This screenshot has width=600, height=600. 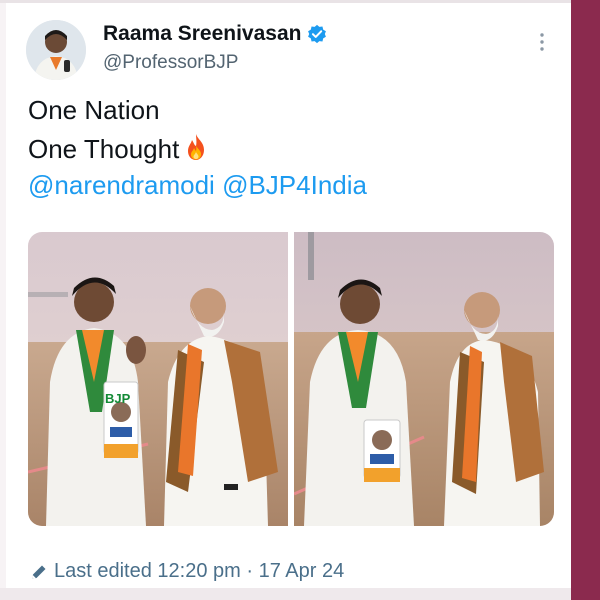 I want to click on last-edited-row: Last edited 12:20 pm · 17 Apr 24, so click(x=187, y=571).